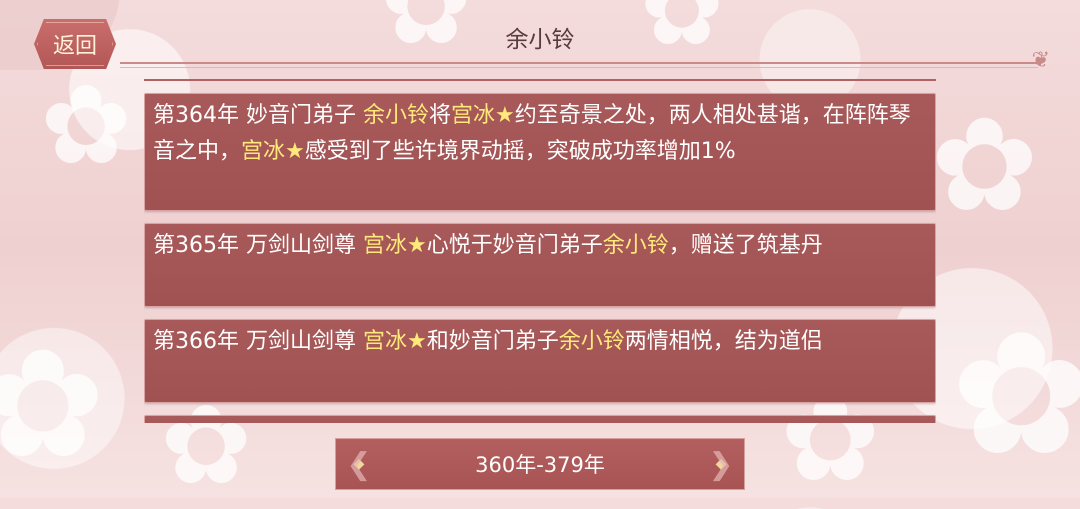  I want to click on swirl-ornament-icon: ❦, so click(1040, 60).